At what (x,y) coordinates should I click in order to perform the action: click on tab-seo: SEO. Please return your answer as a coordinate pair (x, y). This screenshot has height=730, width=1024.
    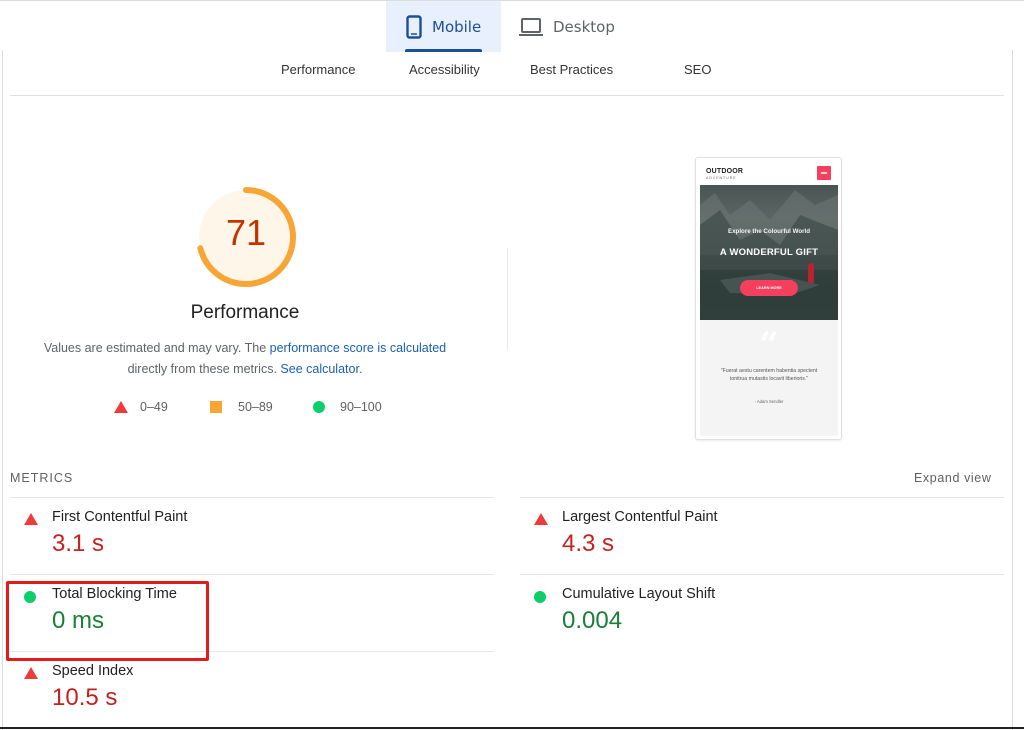
    Looking at the image, I should click on (697, 69).